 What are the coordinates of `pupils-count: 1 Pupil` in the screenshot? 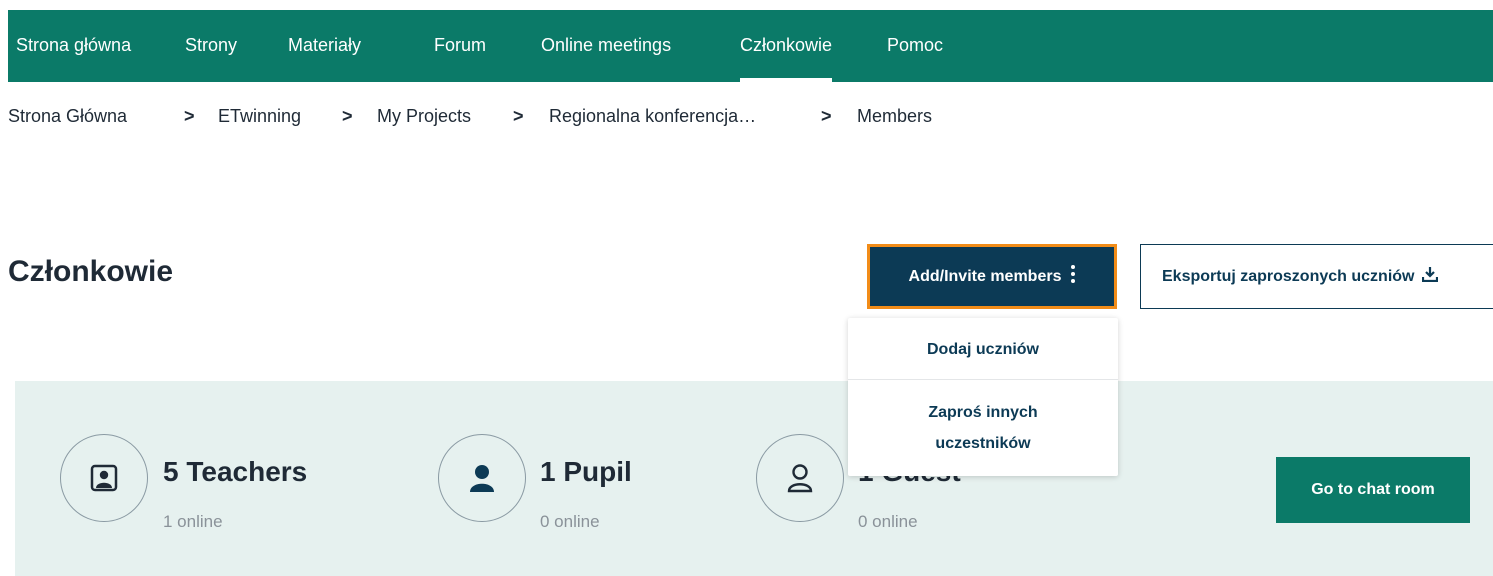 It's located at (586, 471).